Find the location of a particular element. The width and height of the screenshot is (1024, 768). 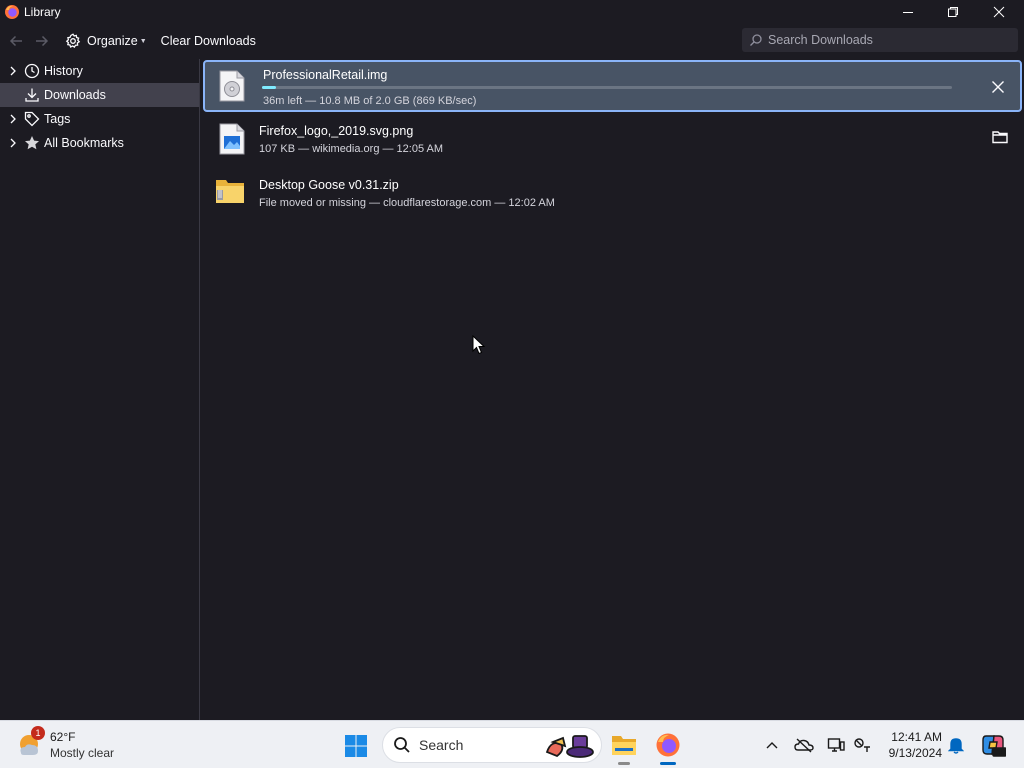

download-status: 107 KB — wikimedia.org — 12:05 AM is located at coordinates (351, 149).